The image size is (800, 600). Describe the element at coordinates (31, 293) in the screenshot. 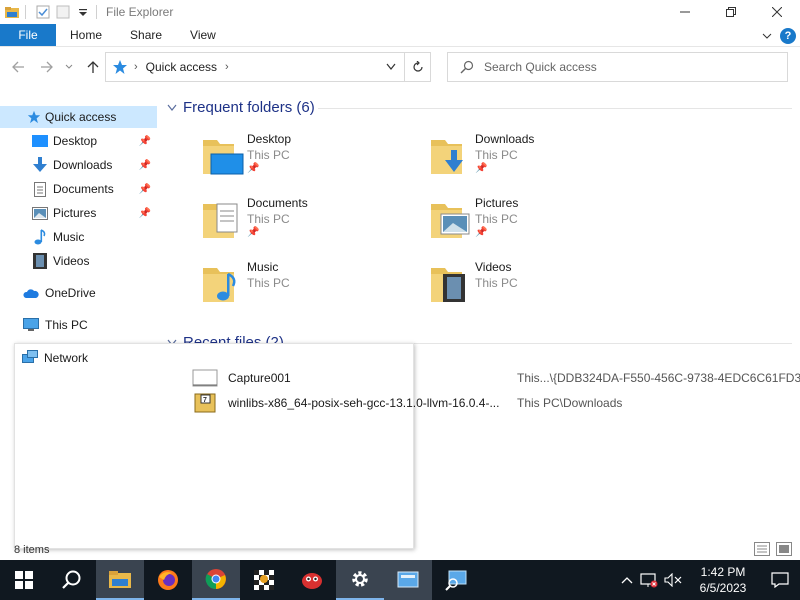

I see `cloud-icon` at that location.